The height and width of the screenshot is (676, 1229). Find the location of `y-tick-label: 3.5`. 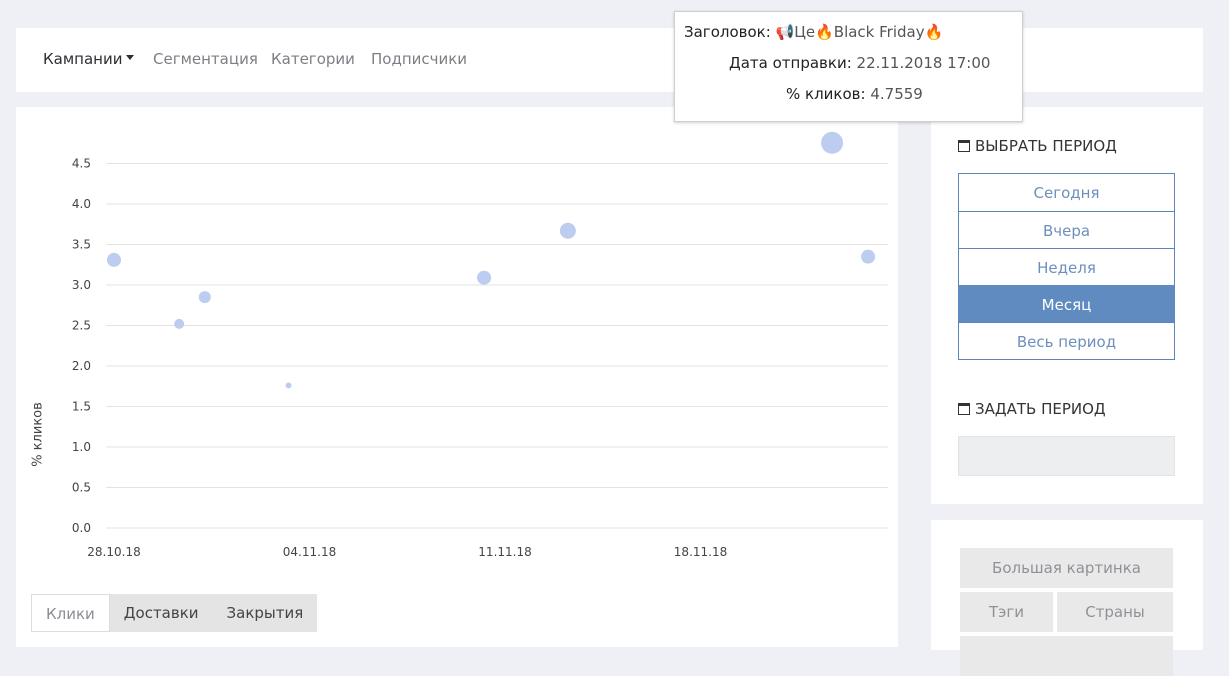

y-tick-label: 3.5 is located at coordinates (81, 245).